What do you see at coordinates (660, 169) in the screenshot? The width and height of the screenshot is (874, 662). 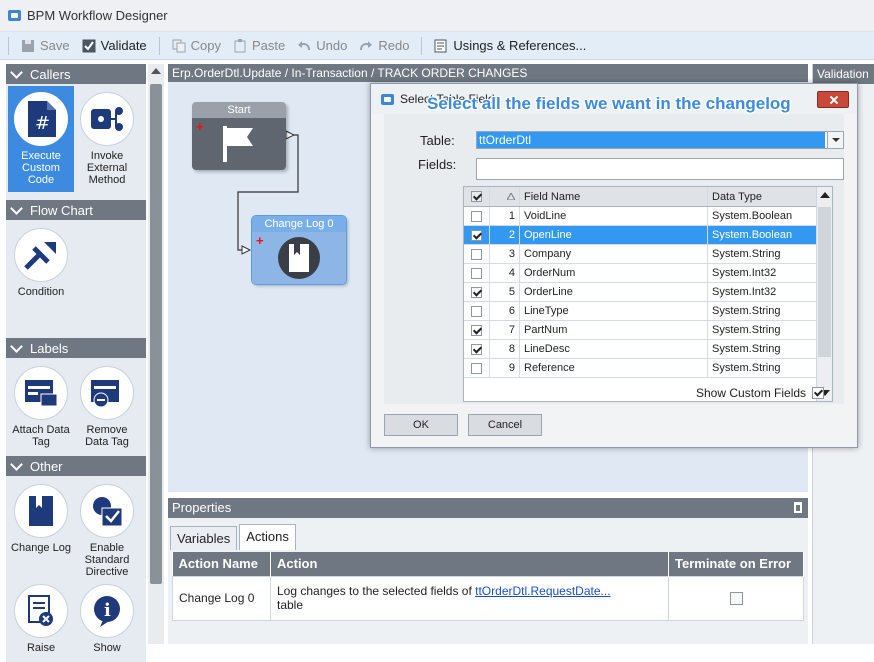 I see `fields-input` at bounding box center [660, 169].